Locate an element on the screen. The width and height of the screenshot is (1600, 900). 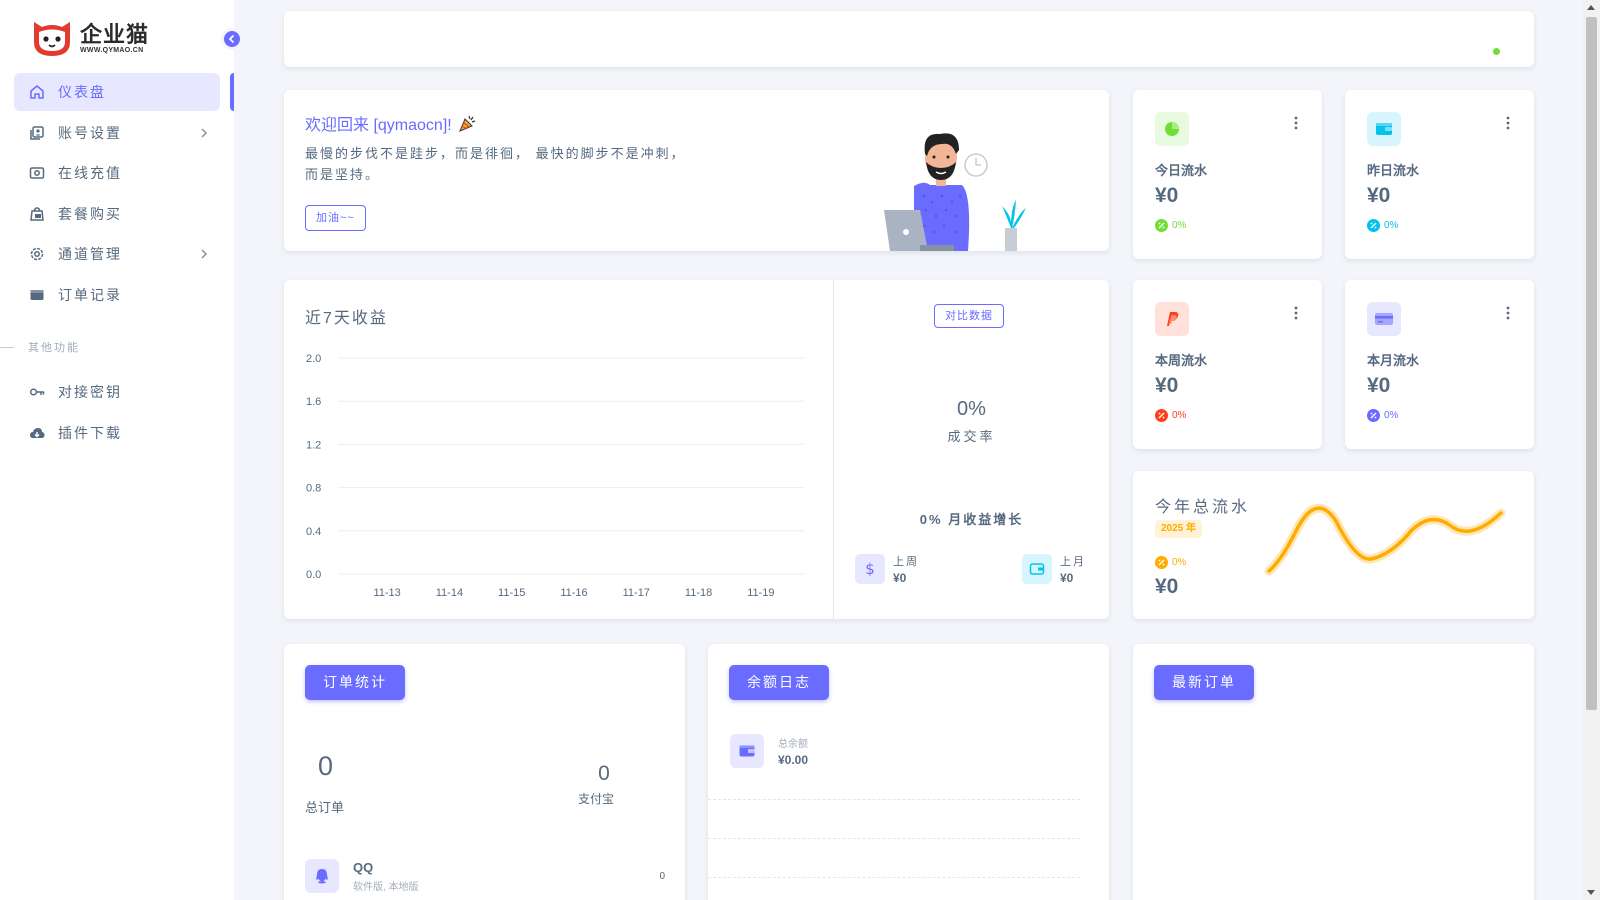
sidebar-item-label: 通道管理 is located at coordinates (90, 254).